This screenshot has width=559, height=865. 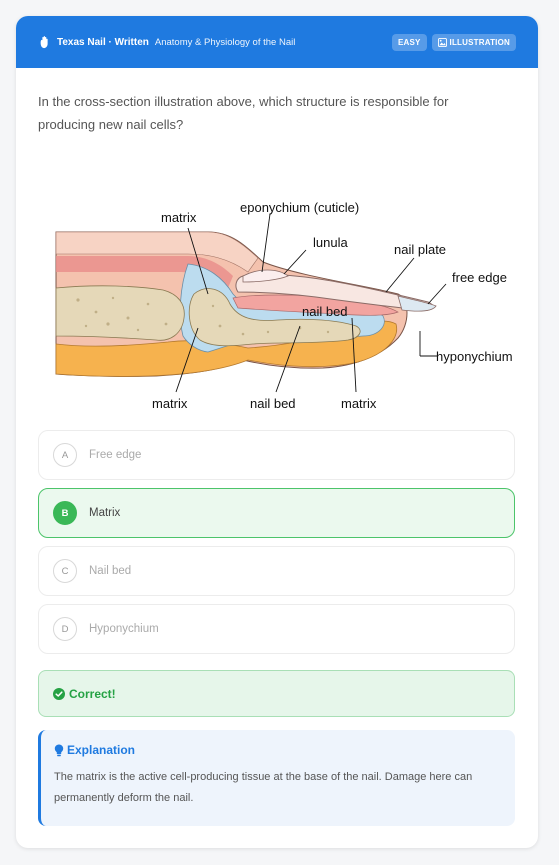 I want to click on label-eponychium: eponychium (cuticle), so click(x=299, y=207).